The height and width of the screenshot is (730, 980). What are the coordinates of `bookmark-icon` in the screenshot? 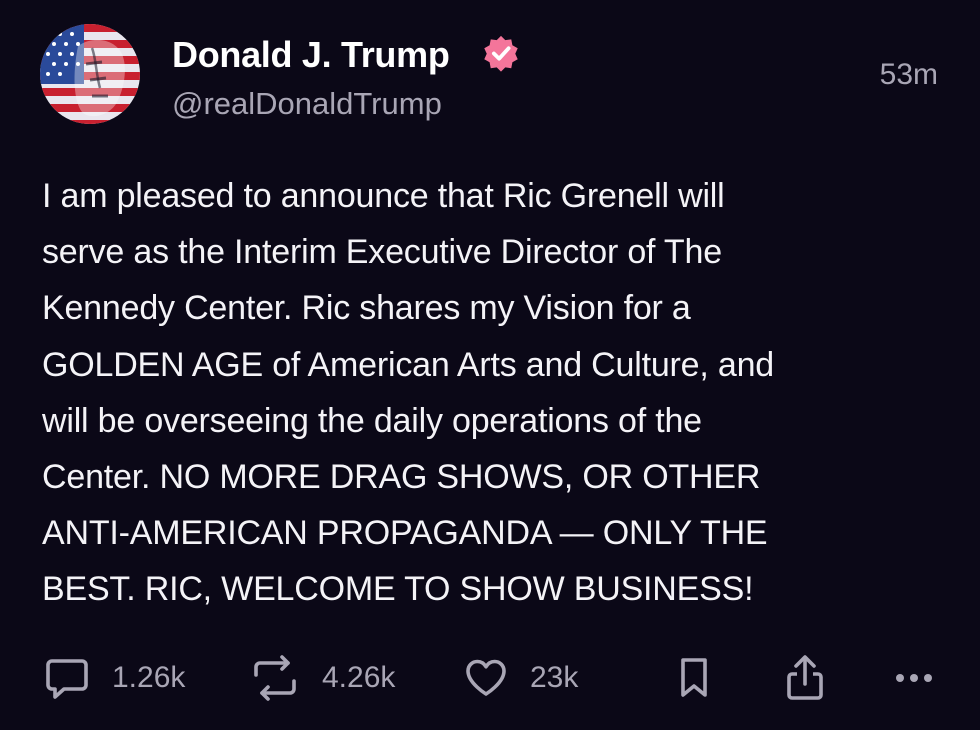 It's located at (694, 677).